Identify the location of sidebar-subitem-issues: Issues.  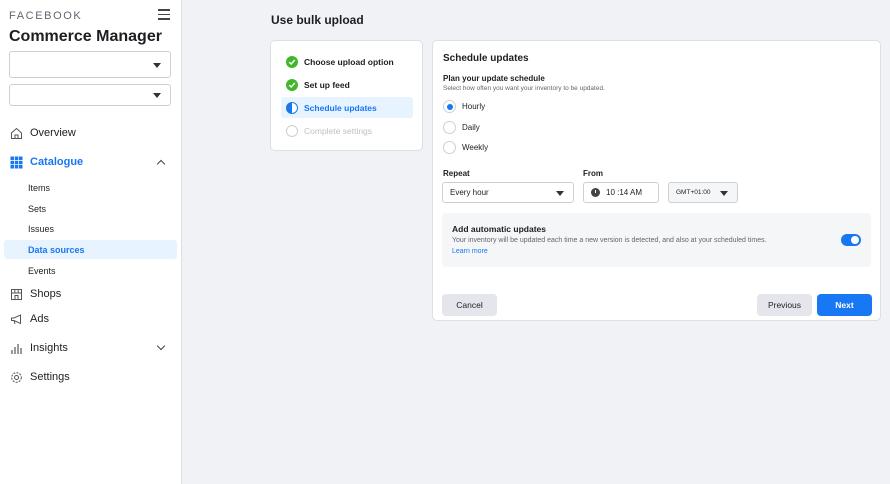
(90, 228).